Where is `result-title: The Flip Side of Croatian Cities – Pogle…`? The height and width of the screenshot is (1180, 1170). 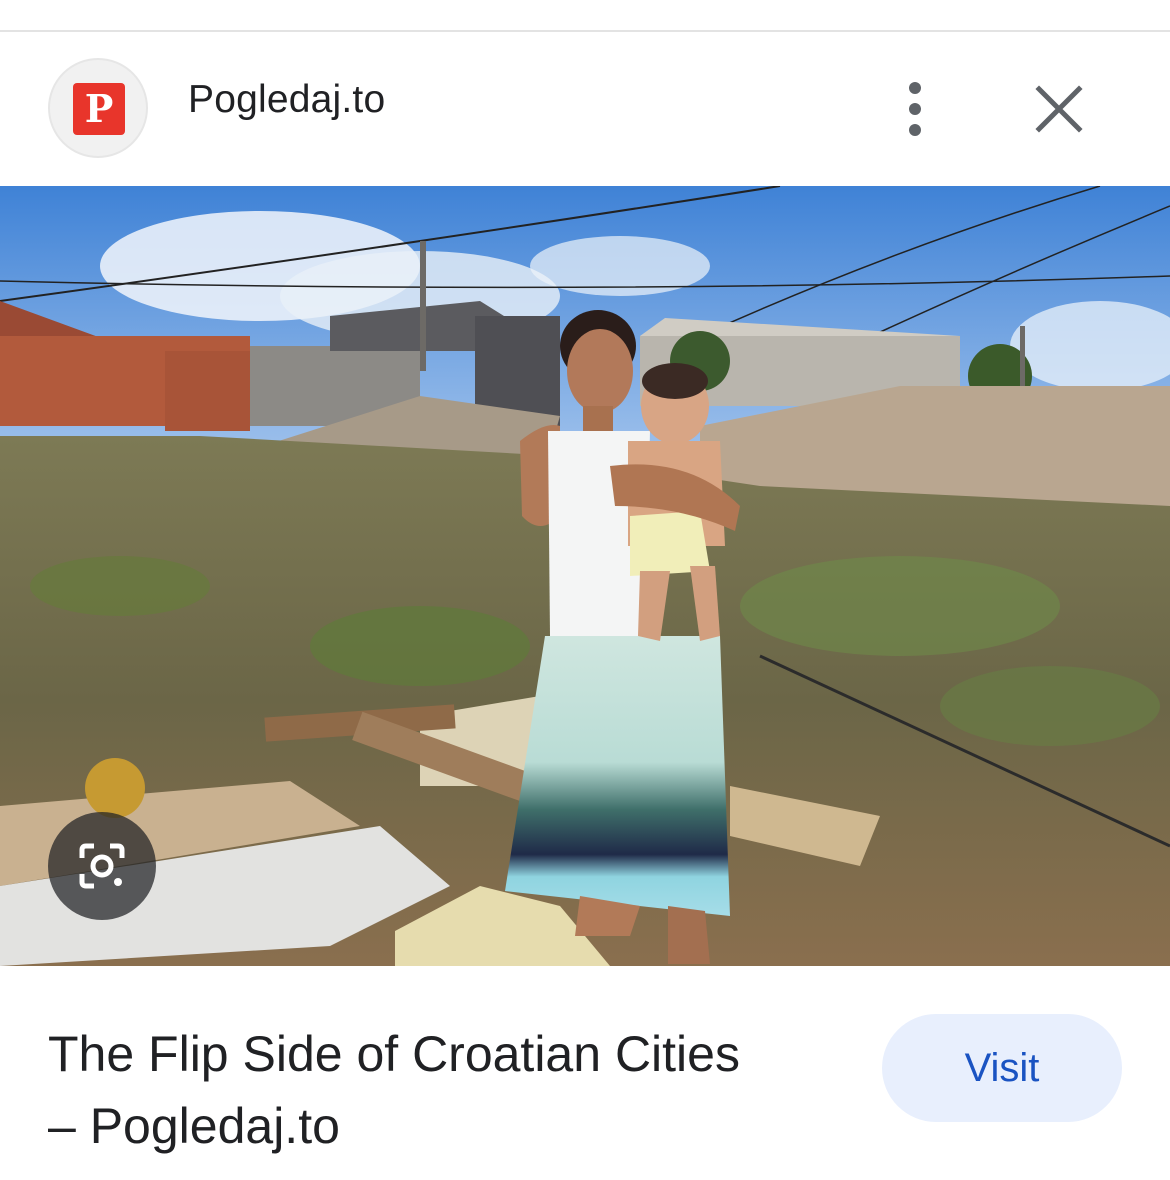 result-title: The Flip Side of Croatian Cities – Pogle… is located at coordinates (448, 1090).